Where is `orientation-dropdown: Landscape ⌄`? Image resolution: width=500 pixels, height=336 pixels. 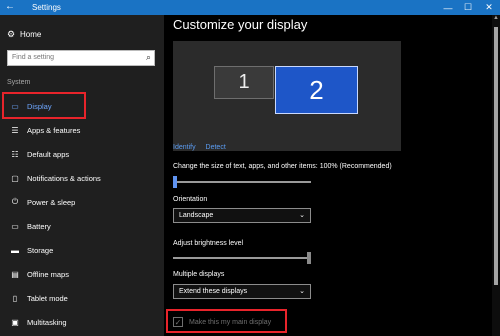 orientation-dropdown: Landscape ⌄ is located at coordinates (242, 215).